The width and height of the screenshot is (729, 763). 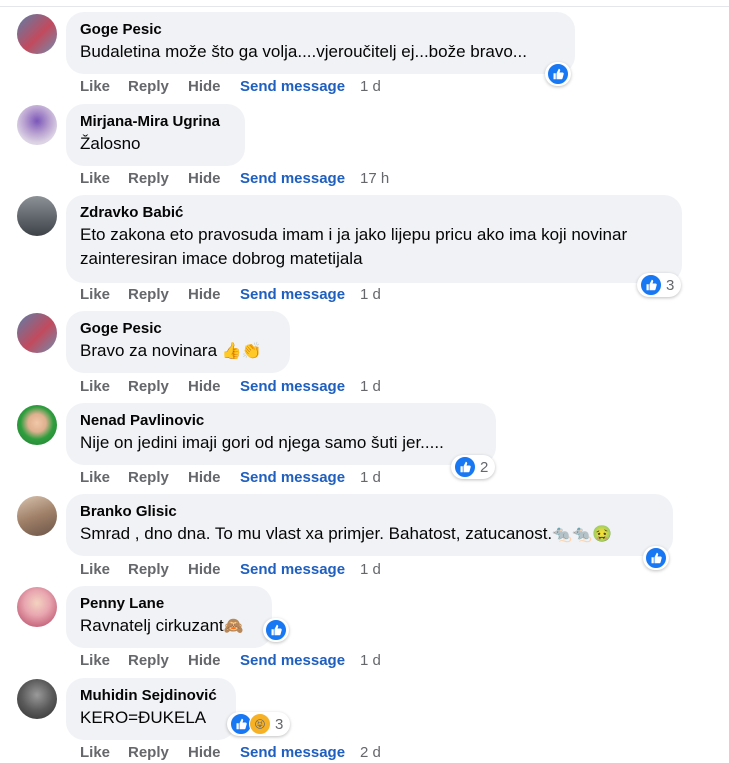 I want to click on comment-bubble: Penny Lane Ravnatelj cirkuzant🙈, so click(x=169, y=617).